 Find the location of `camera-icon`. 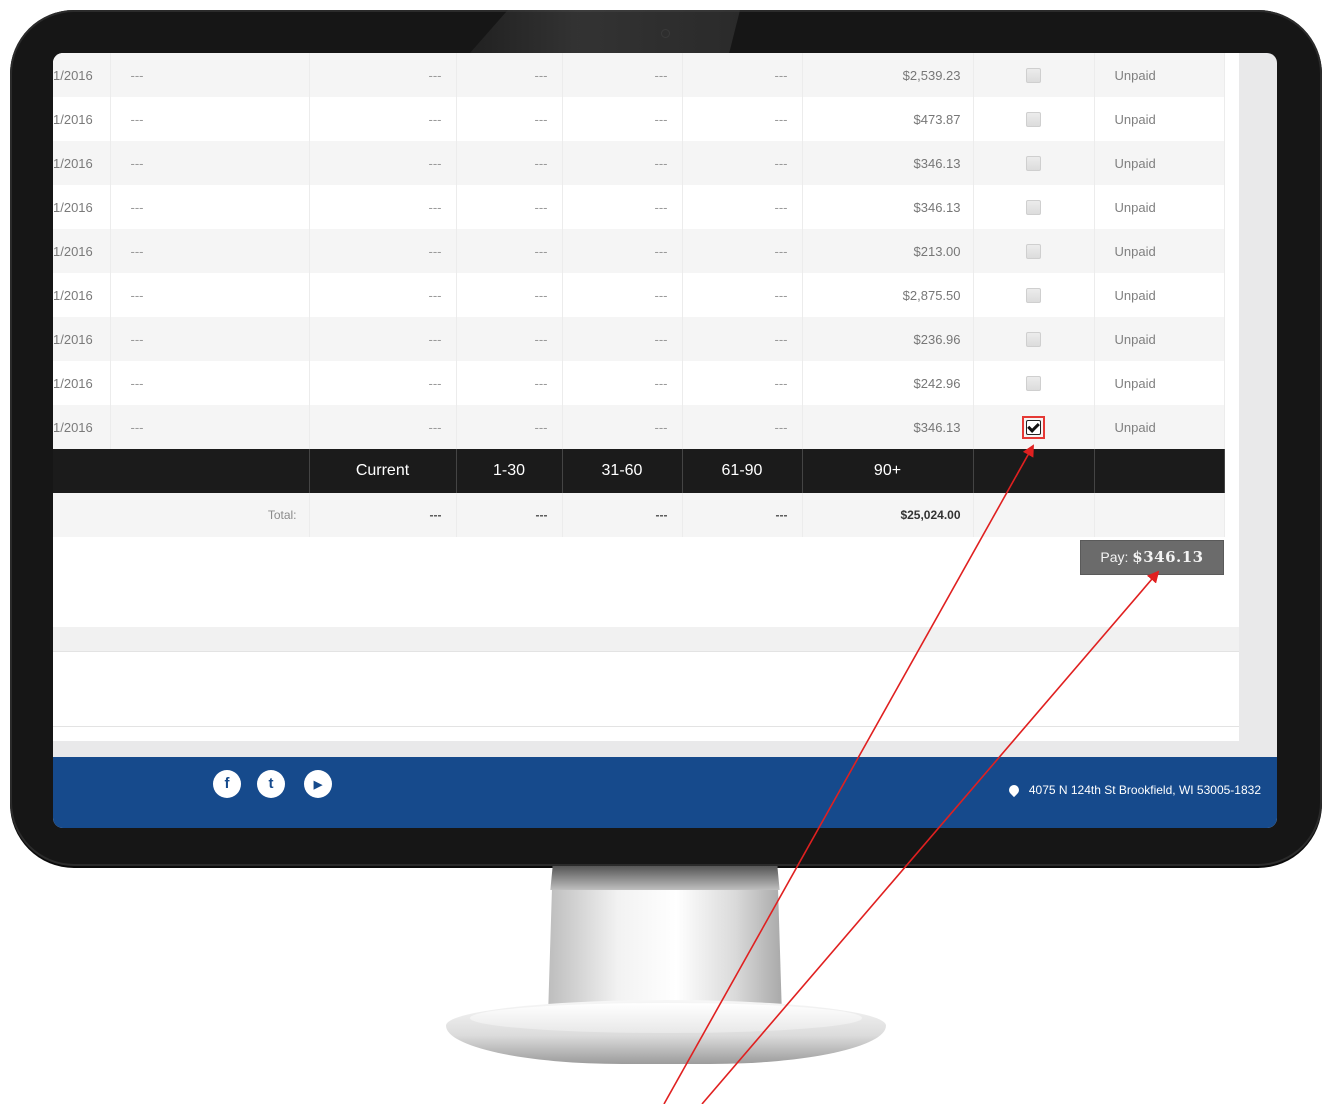

camera-icon is located at coordinates (665, 33).